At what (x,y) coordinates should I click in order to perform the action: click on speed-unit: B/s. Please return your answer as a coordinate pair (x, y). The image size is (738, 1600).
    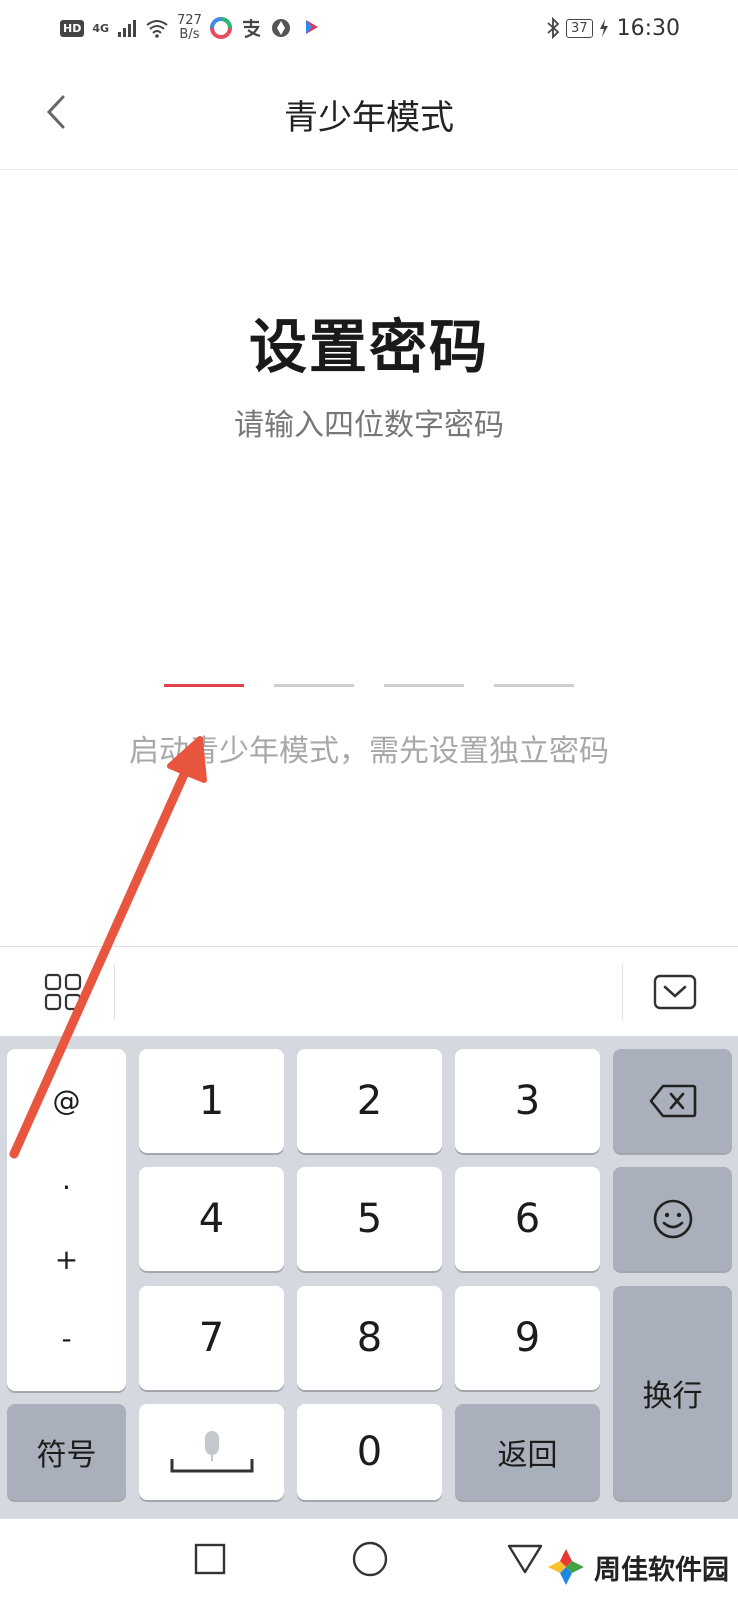
    Looking at the image, I should click on (189, 34).